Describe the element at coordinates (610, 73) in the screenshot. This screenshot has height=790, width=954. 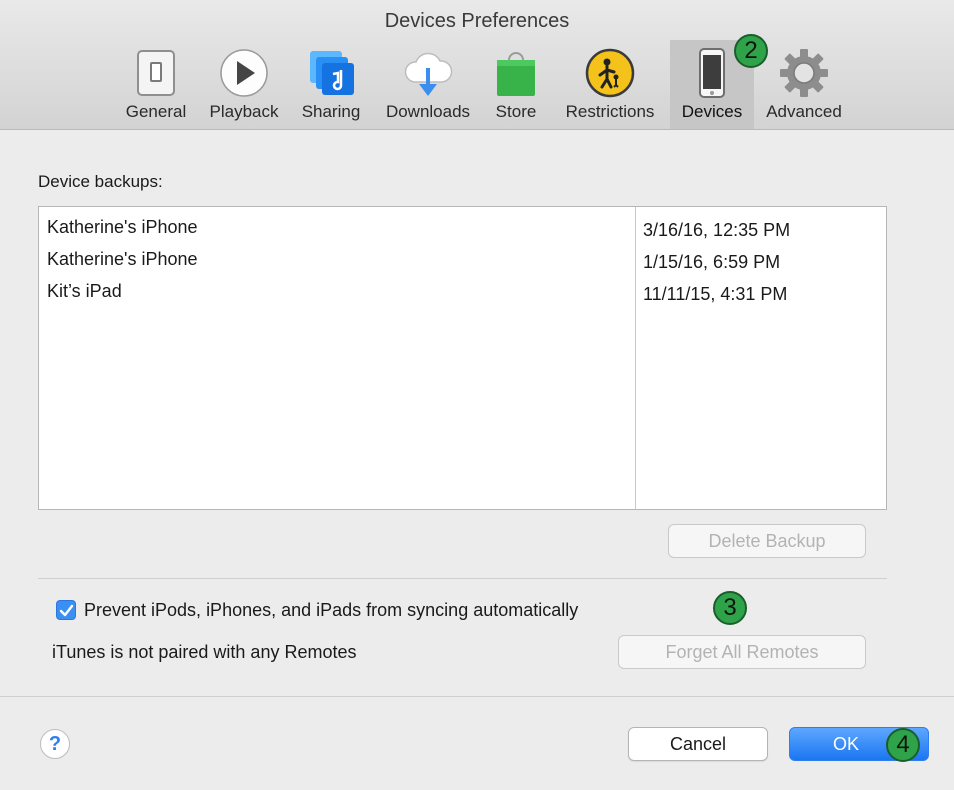
I see `restrictions-icon` at that location.